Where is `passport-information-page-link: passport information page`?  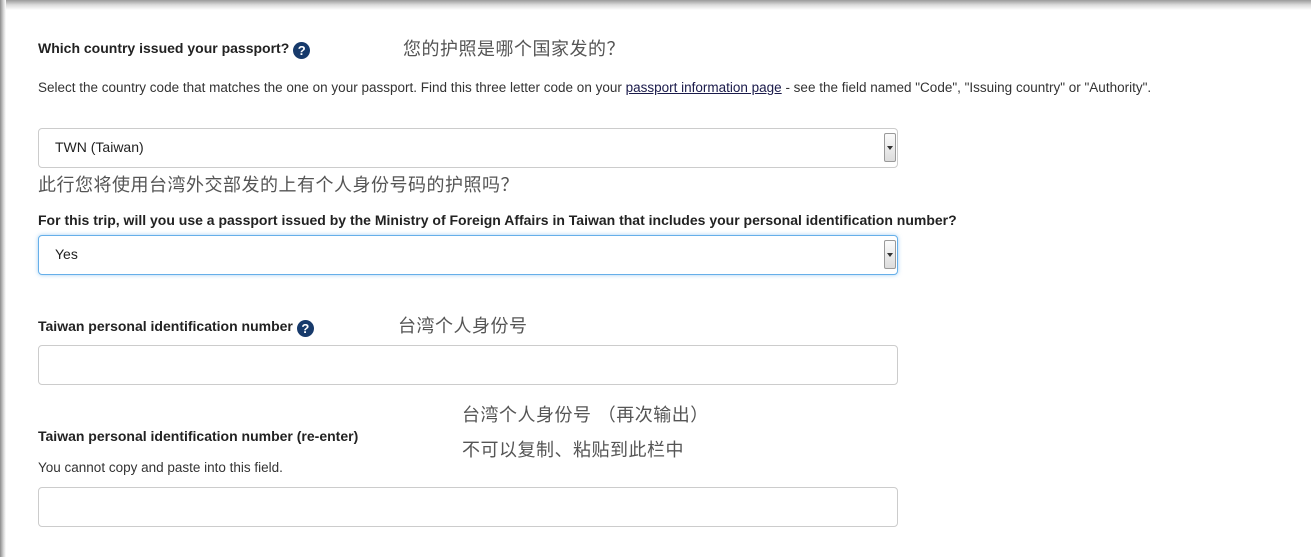
passport-information-page-link: passport information page is located at coordinates (704, 87).